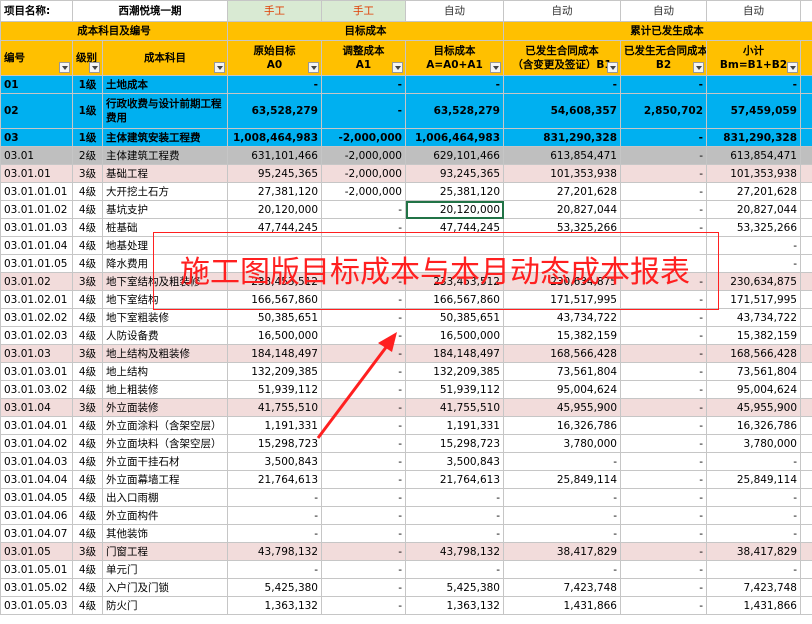  I want to click on report-title-overlay: 施工图版目标成本与本月动态成本报表, so click(436, 271).